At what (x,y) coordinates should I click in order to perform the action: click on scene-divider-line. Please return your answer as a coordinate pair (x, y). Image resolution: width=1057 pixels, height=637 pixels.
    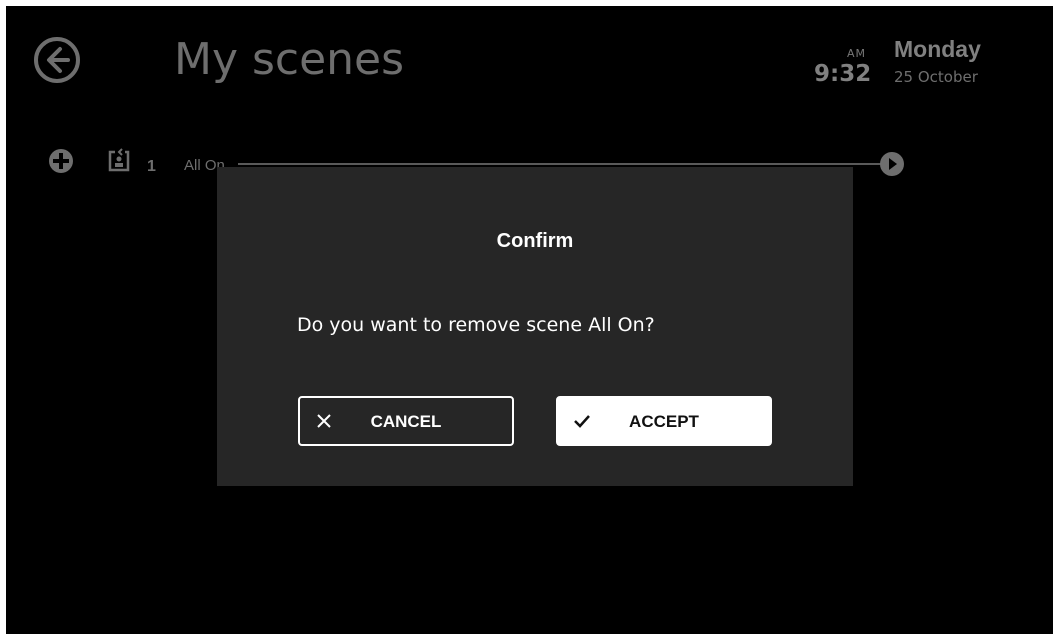
    Looking at the image, I should click on (563, 164).